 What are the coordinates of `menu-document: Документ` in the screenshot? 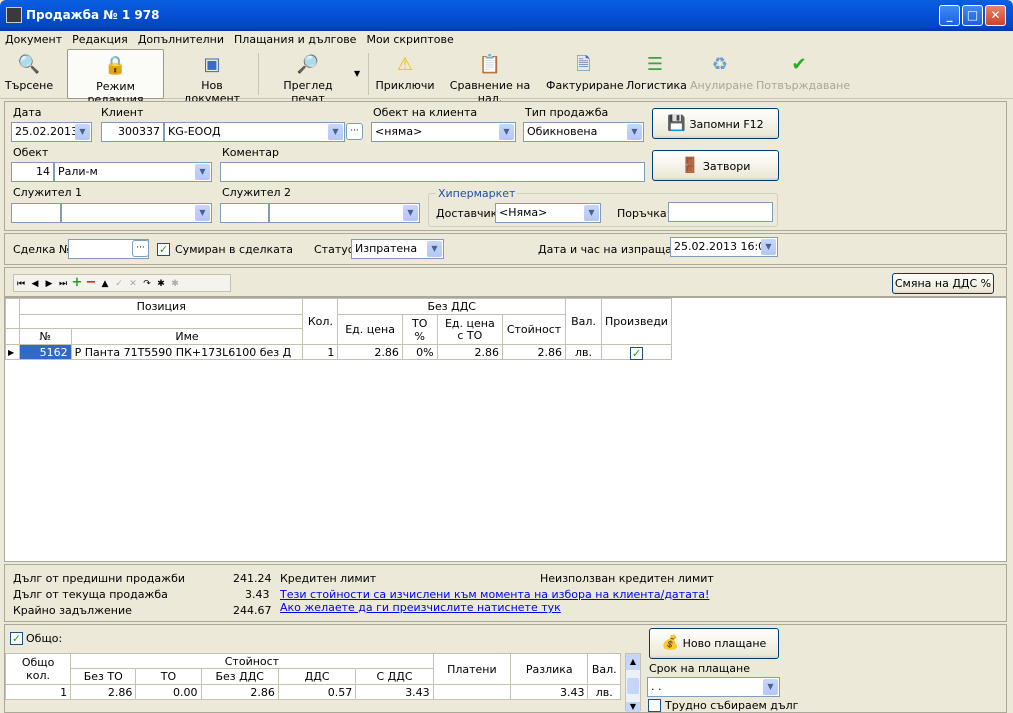 It's located at (33, 39).